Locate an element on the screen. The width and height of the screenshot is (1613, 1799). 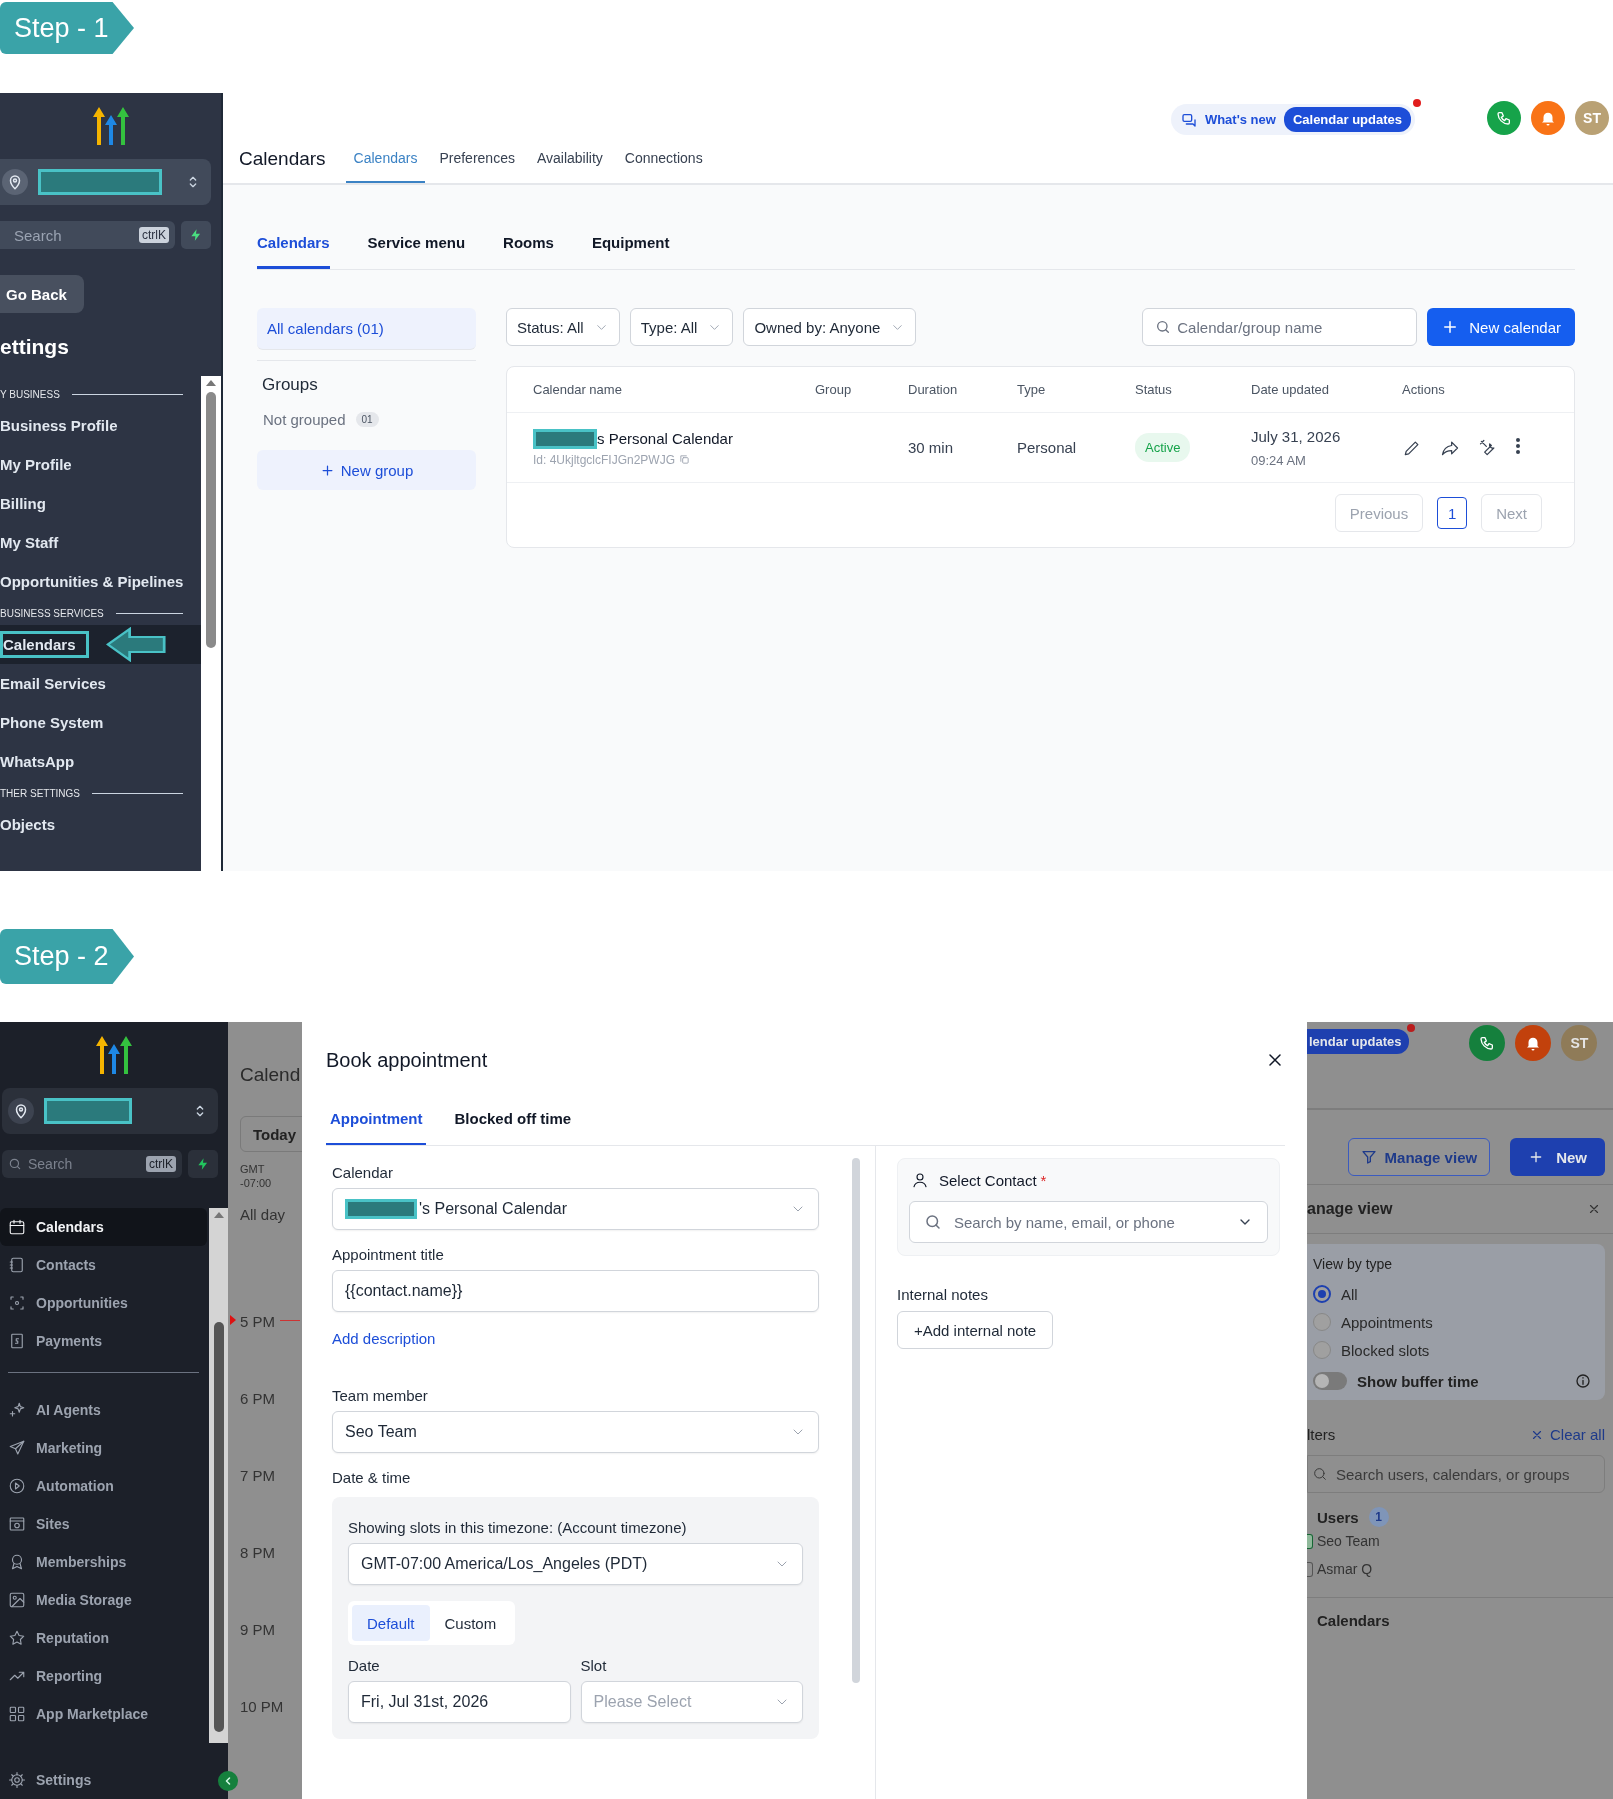
date-field: Fri, Jul 31st, 2026 is located at coordinates (459, 1702).